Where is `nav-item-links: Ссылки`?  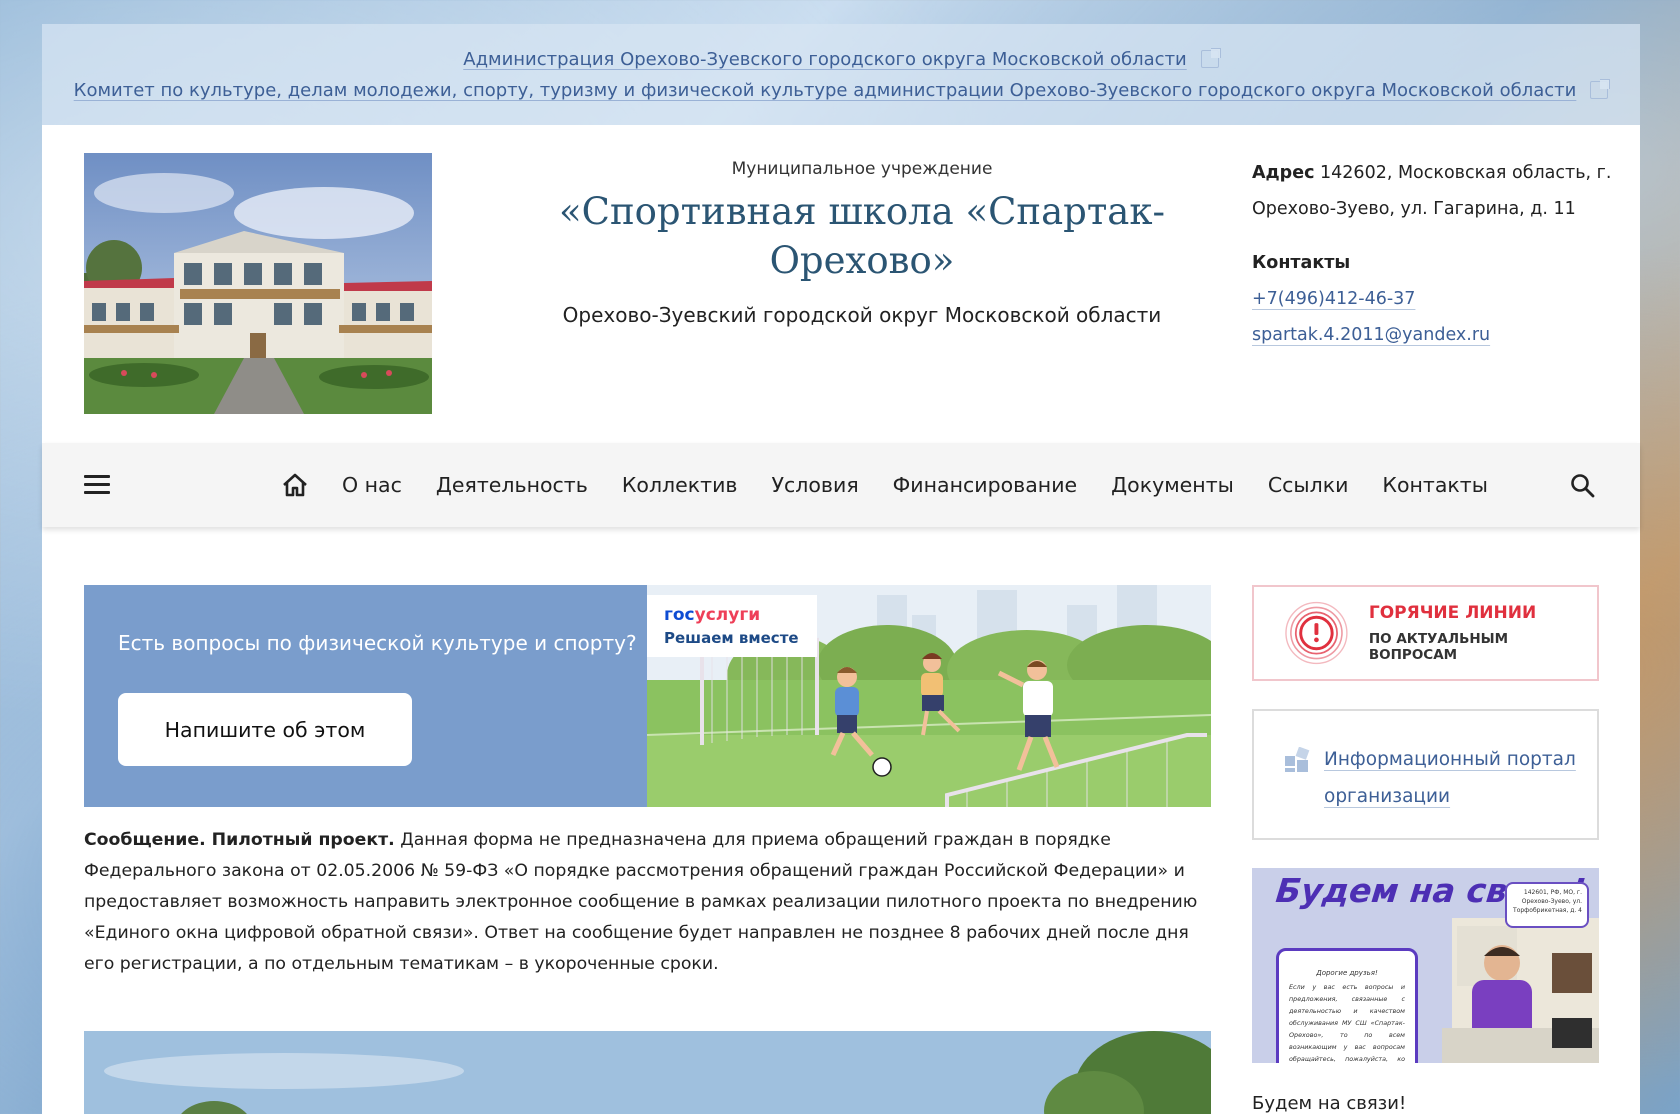 nav-item-links: Ссылки is located at coordinates (1308, 485).